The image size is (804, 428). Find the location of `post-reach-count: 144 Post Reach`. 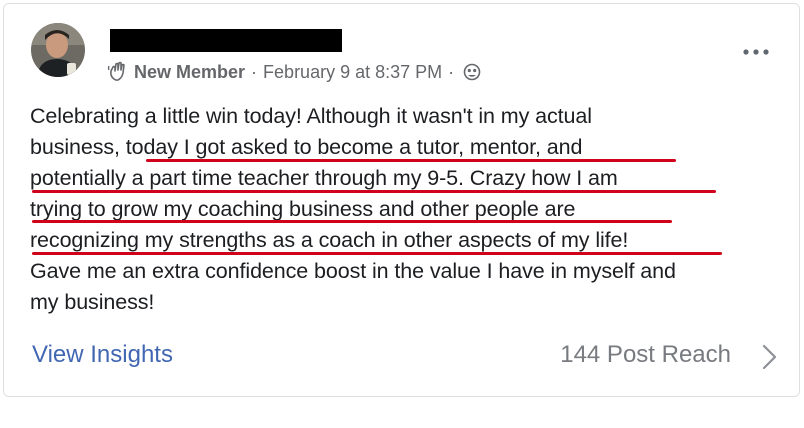

post-reach-count: 144 Post Reach is located at coordinates (645, 354).